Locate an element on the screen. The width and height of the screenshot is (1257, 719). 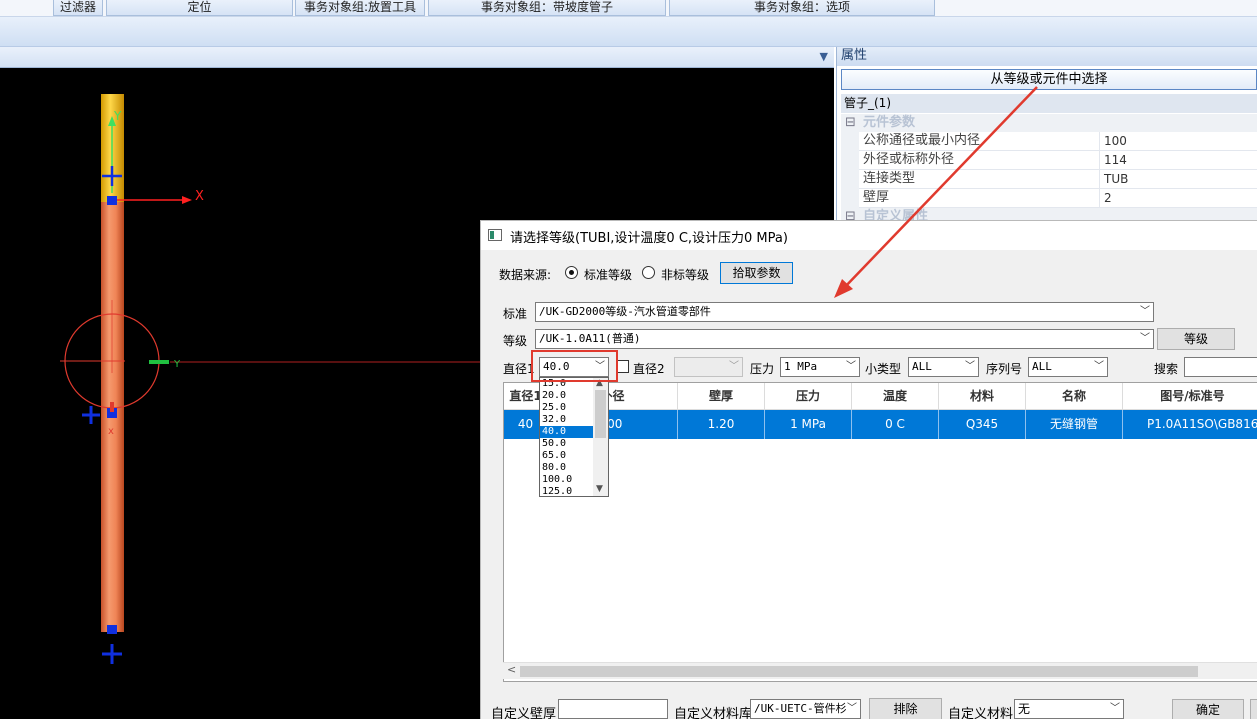
serial-select-value: ALL is located at coordinates (1042, 366).